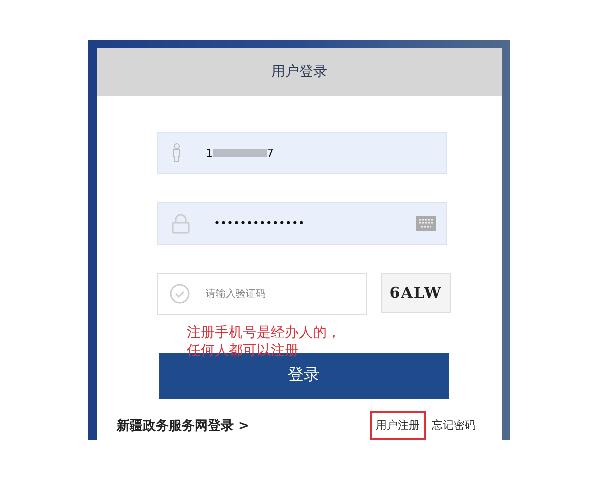 This screenshot has height=480, width=600. I want to click on keyboard-icon, so click(426, 224).